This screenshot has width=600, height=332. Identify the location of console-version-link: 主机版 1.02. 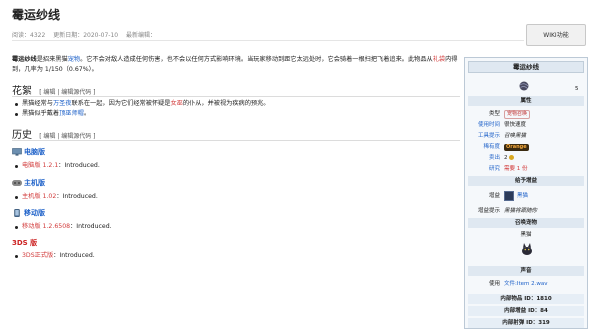
(39, 196).